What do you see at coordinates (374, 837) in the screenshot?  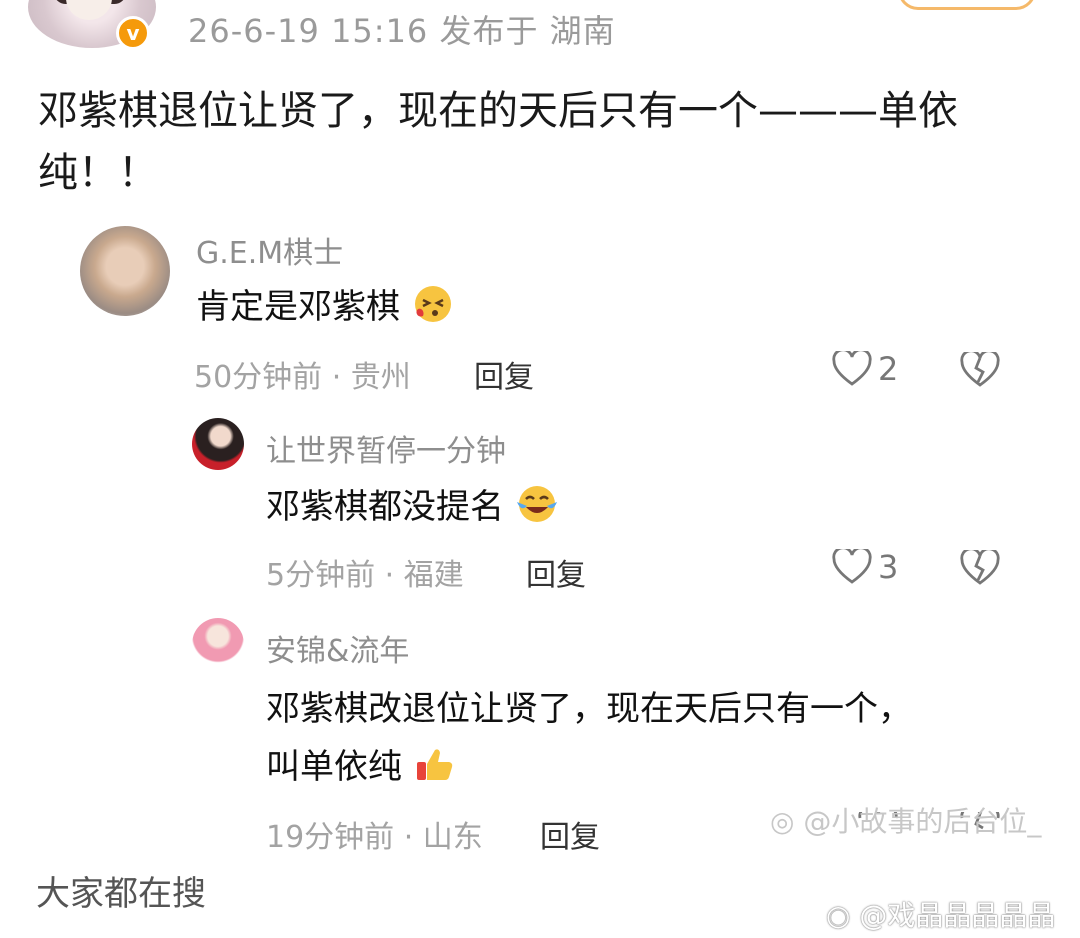 I see `comment-meta: 19分钟前 · 山东` at bounding box center [374, 837].